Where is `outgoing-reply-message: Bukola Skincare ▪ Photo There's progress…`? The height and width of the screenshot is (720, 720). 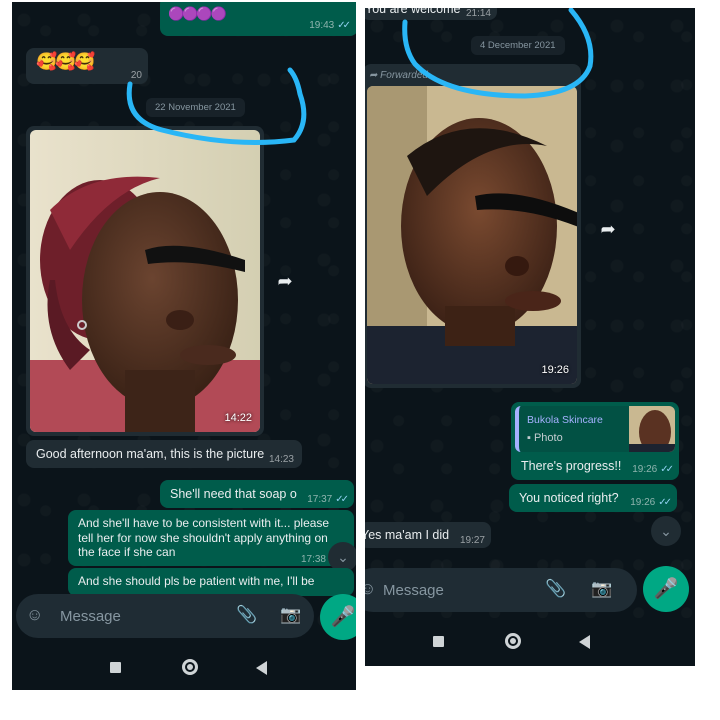
outgoing-reply-message: Bukola Skincare ▪ Photo There's progress… is located at coordinates (595, 441).